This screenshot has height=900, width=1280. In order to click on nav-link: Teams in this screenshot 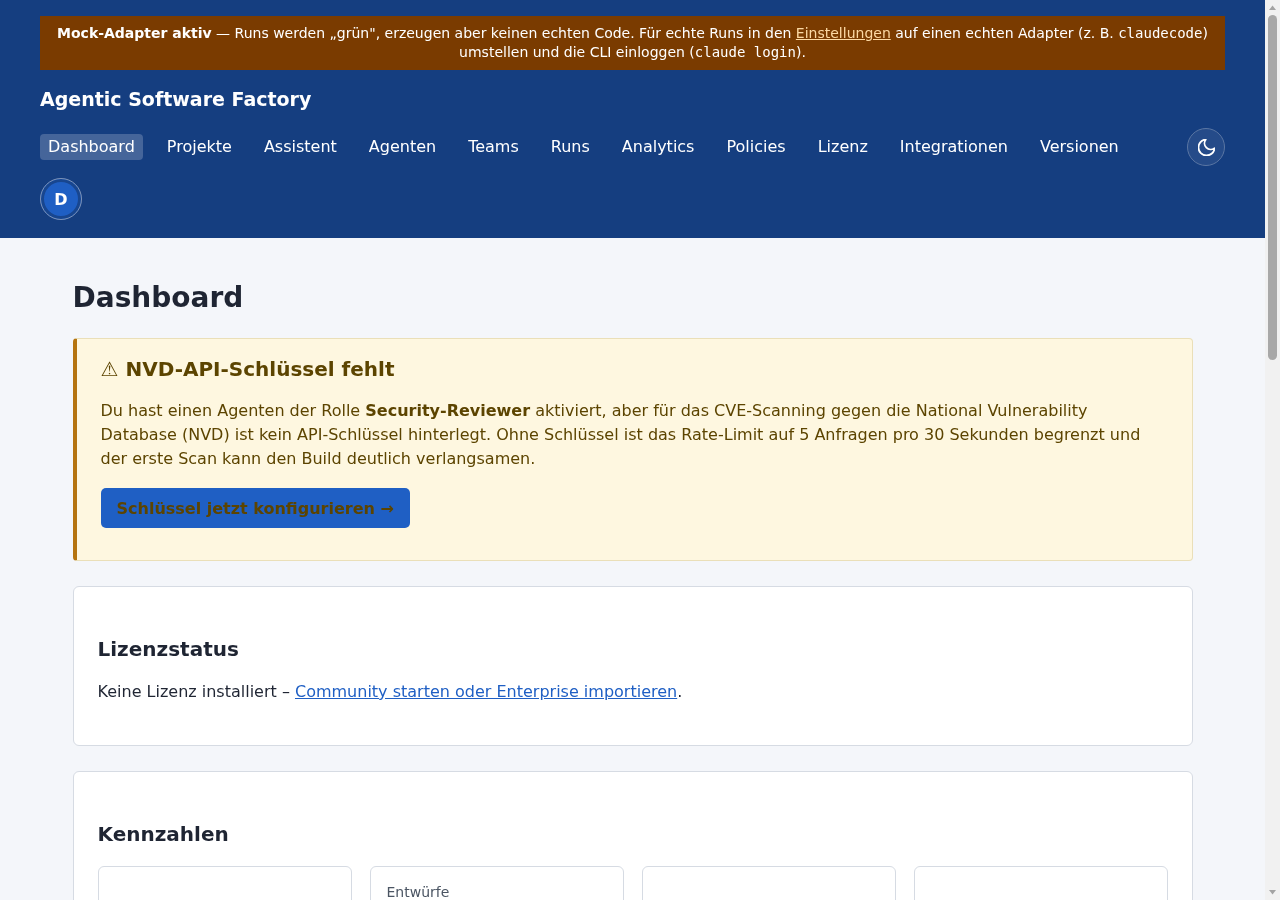, I will do `click(493, 147)`.